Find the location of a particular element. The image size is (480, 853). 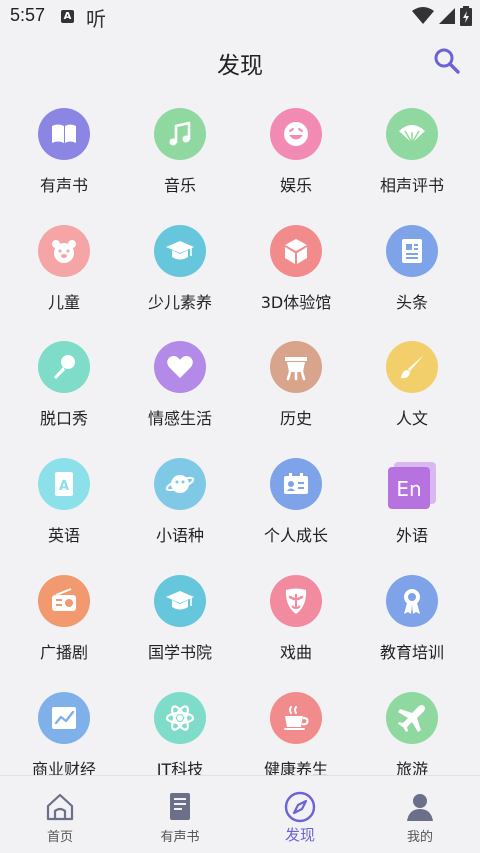

category-item: A 英语 is located at coordinates (64, 502).